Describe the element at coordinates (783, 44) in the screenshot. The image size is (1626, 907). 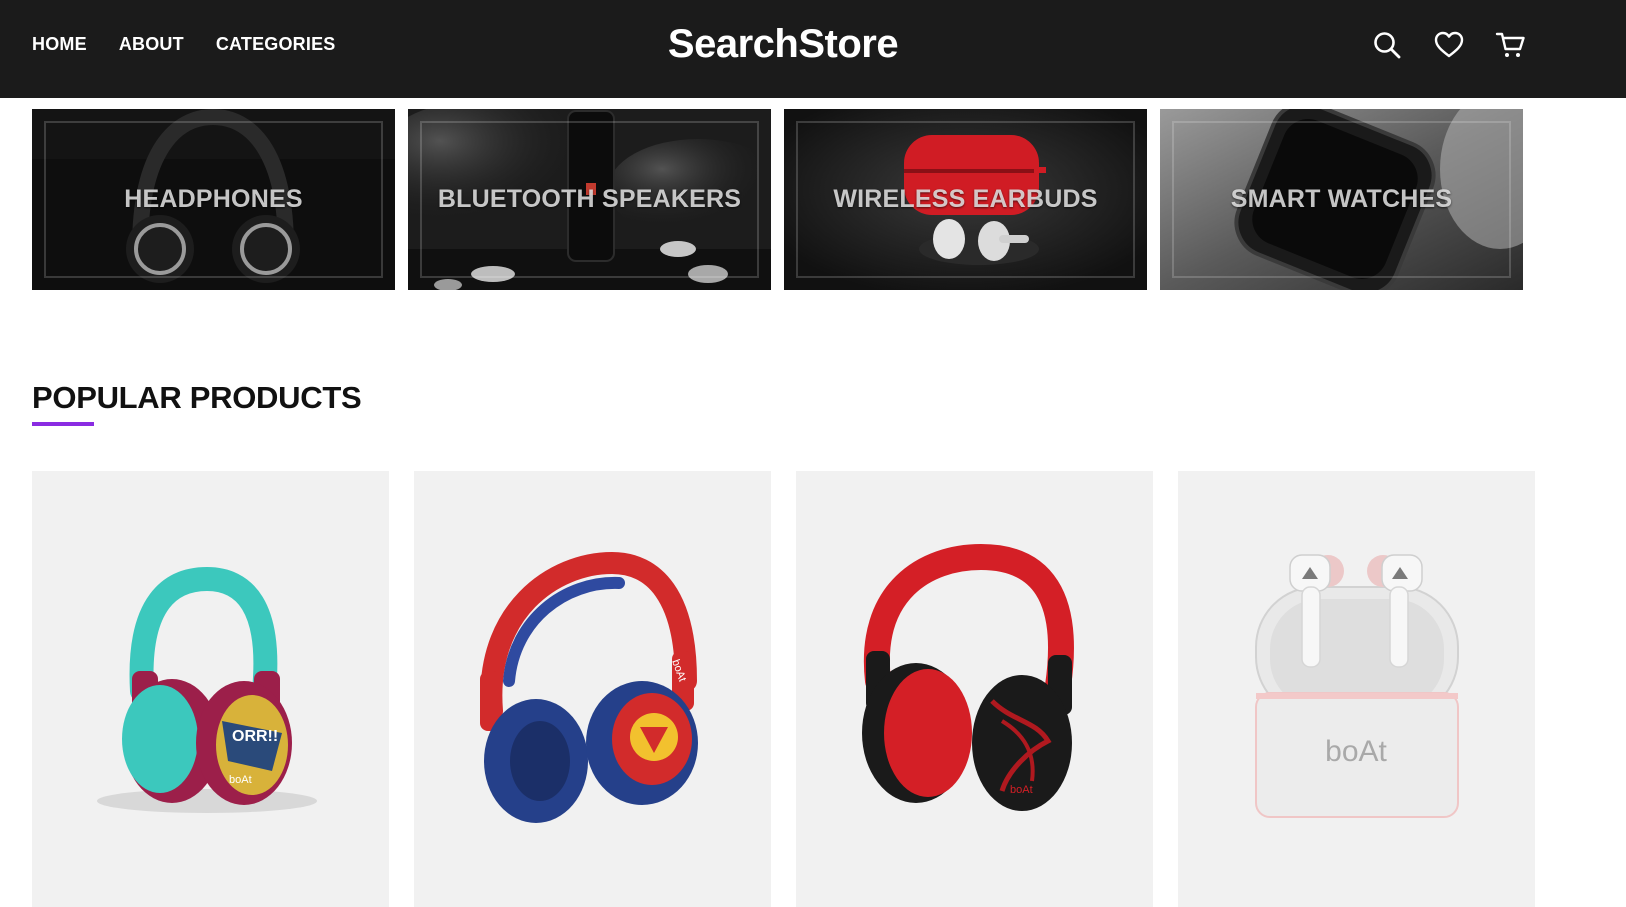
I see `brand-logo: SearchStore` at that location.